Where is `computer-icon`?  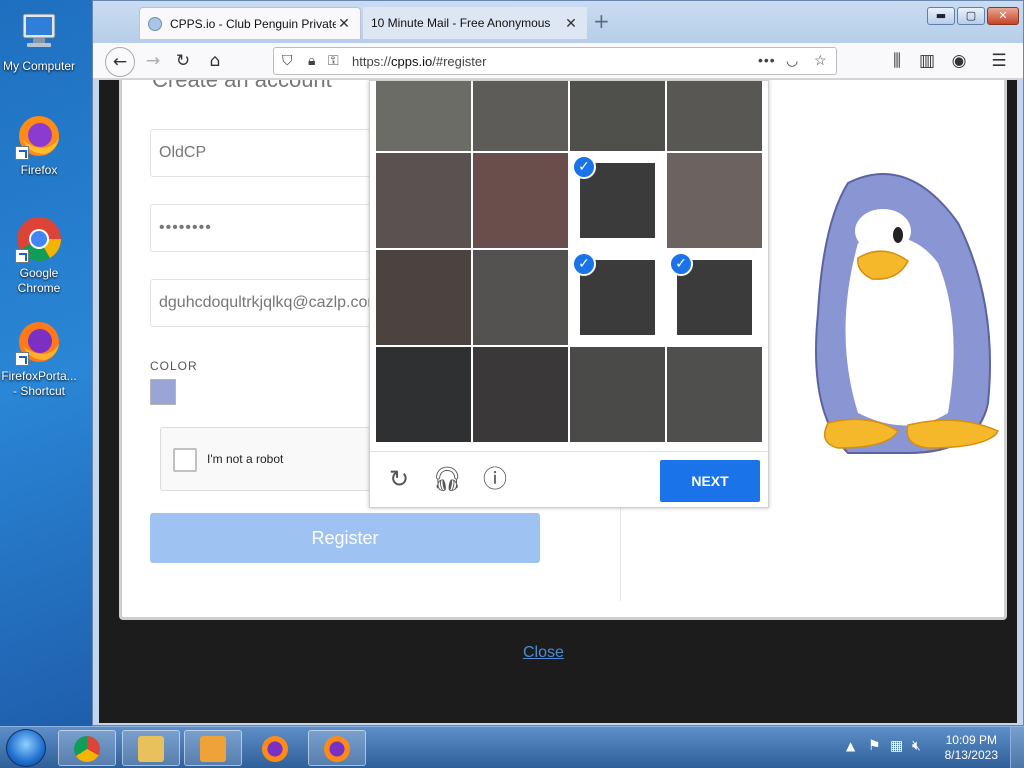
computer-icon is located at coordinates (39, 32).